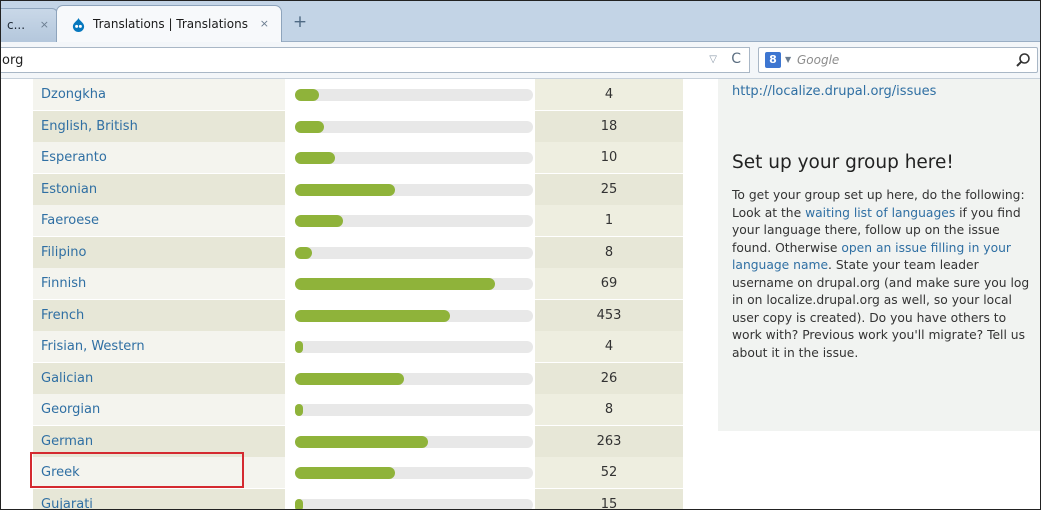  What do you see at coordinates (788, 59) in the screenshot?
I see `chevron-down-icon: ▼` at bounding box center [788, 59].